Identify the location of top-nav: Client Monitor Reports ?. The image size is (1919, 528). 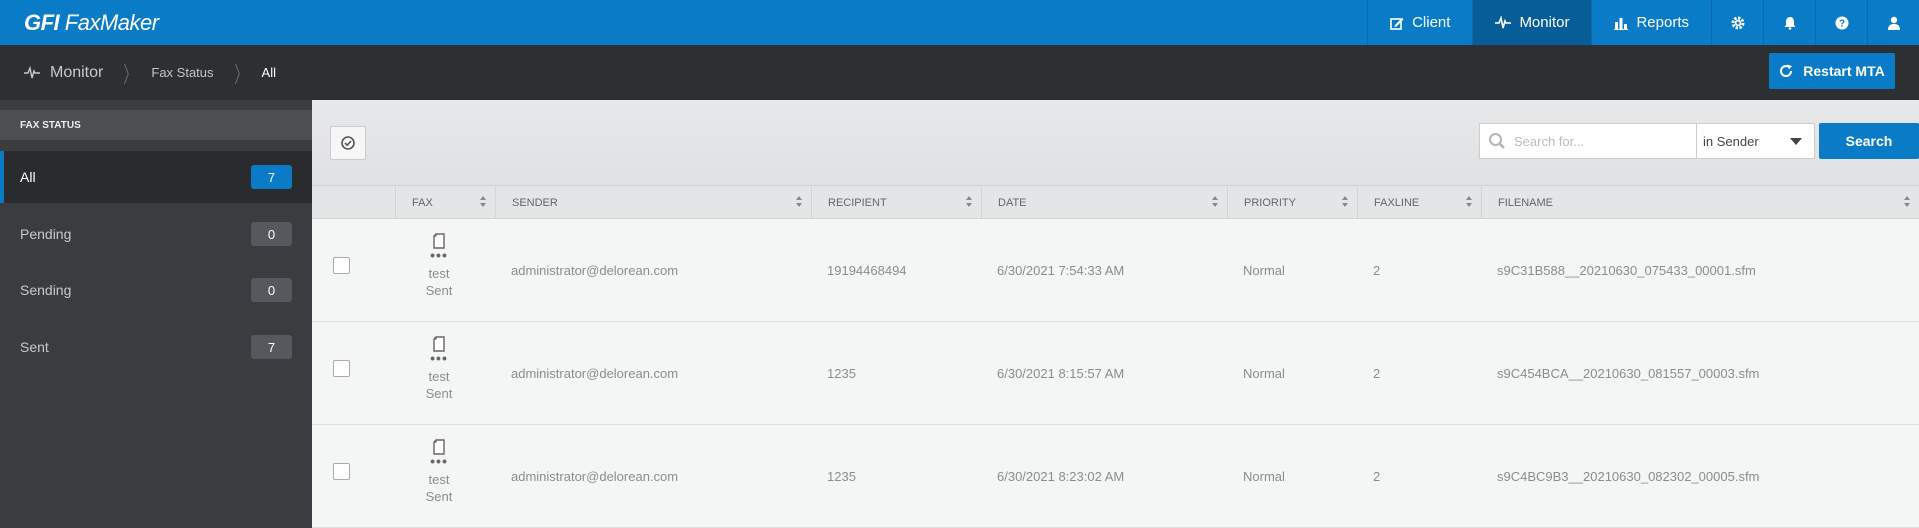
(1643, 22).